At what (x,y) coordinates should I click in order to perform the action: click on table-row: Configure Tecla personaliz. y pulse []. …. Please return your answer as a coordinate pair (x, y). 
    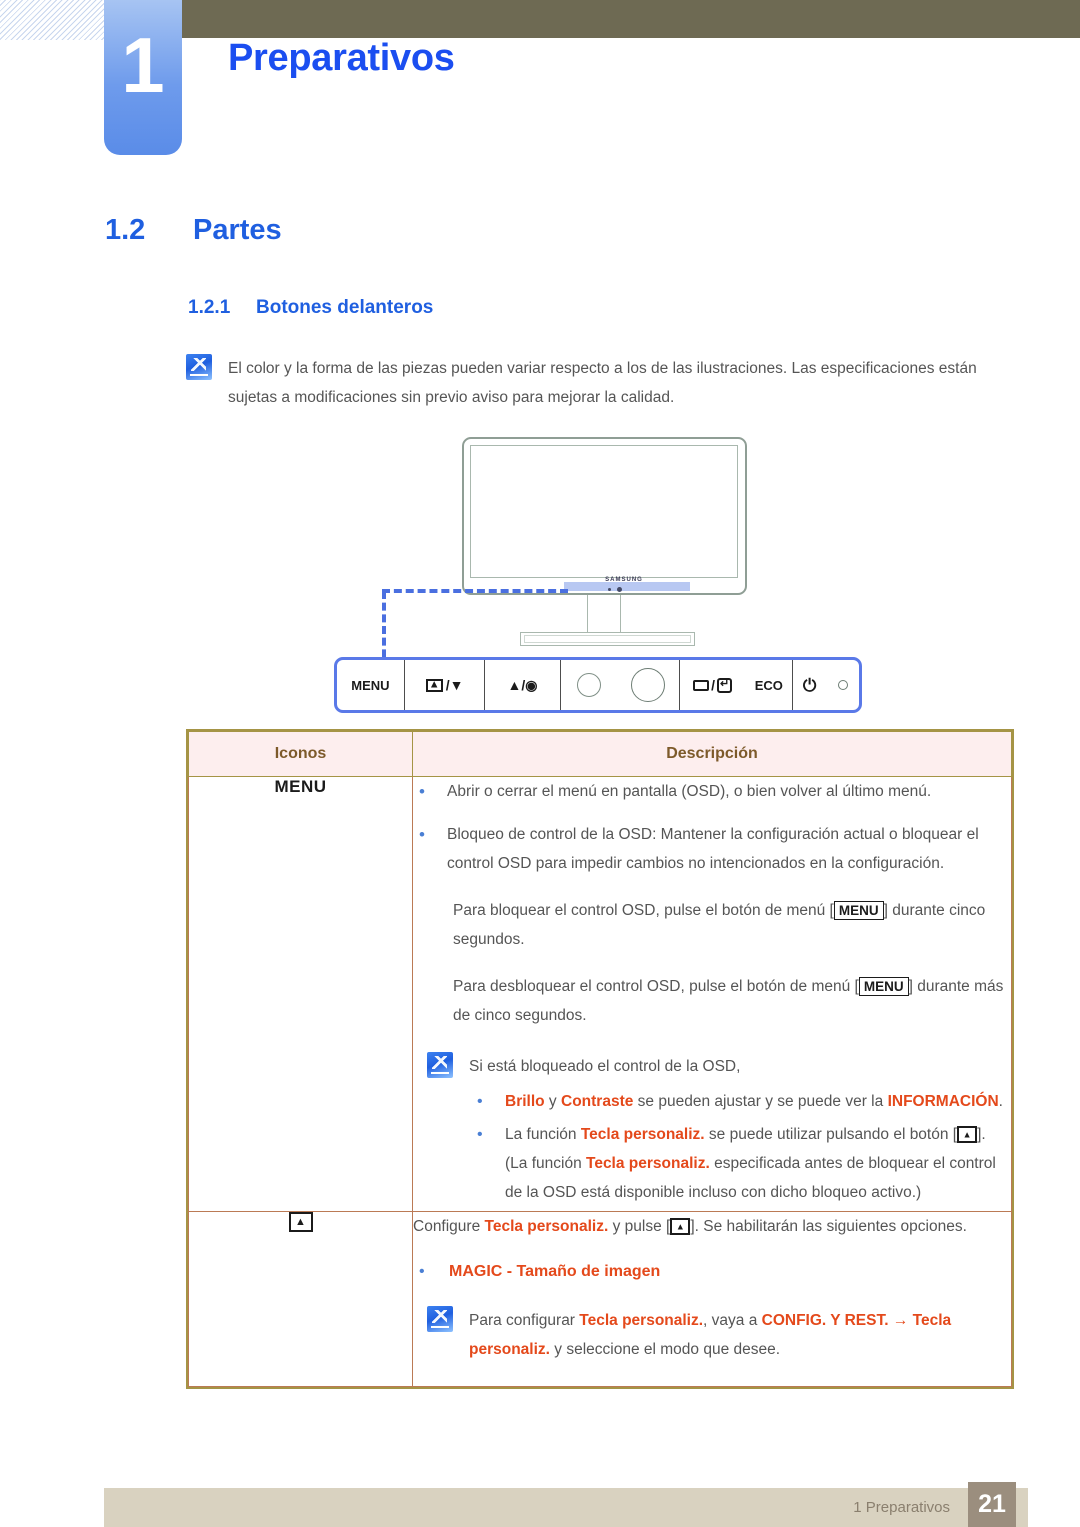
    Looking at the image, I should click on (600, 1299).